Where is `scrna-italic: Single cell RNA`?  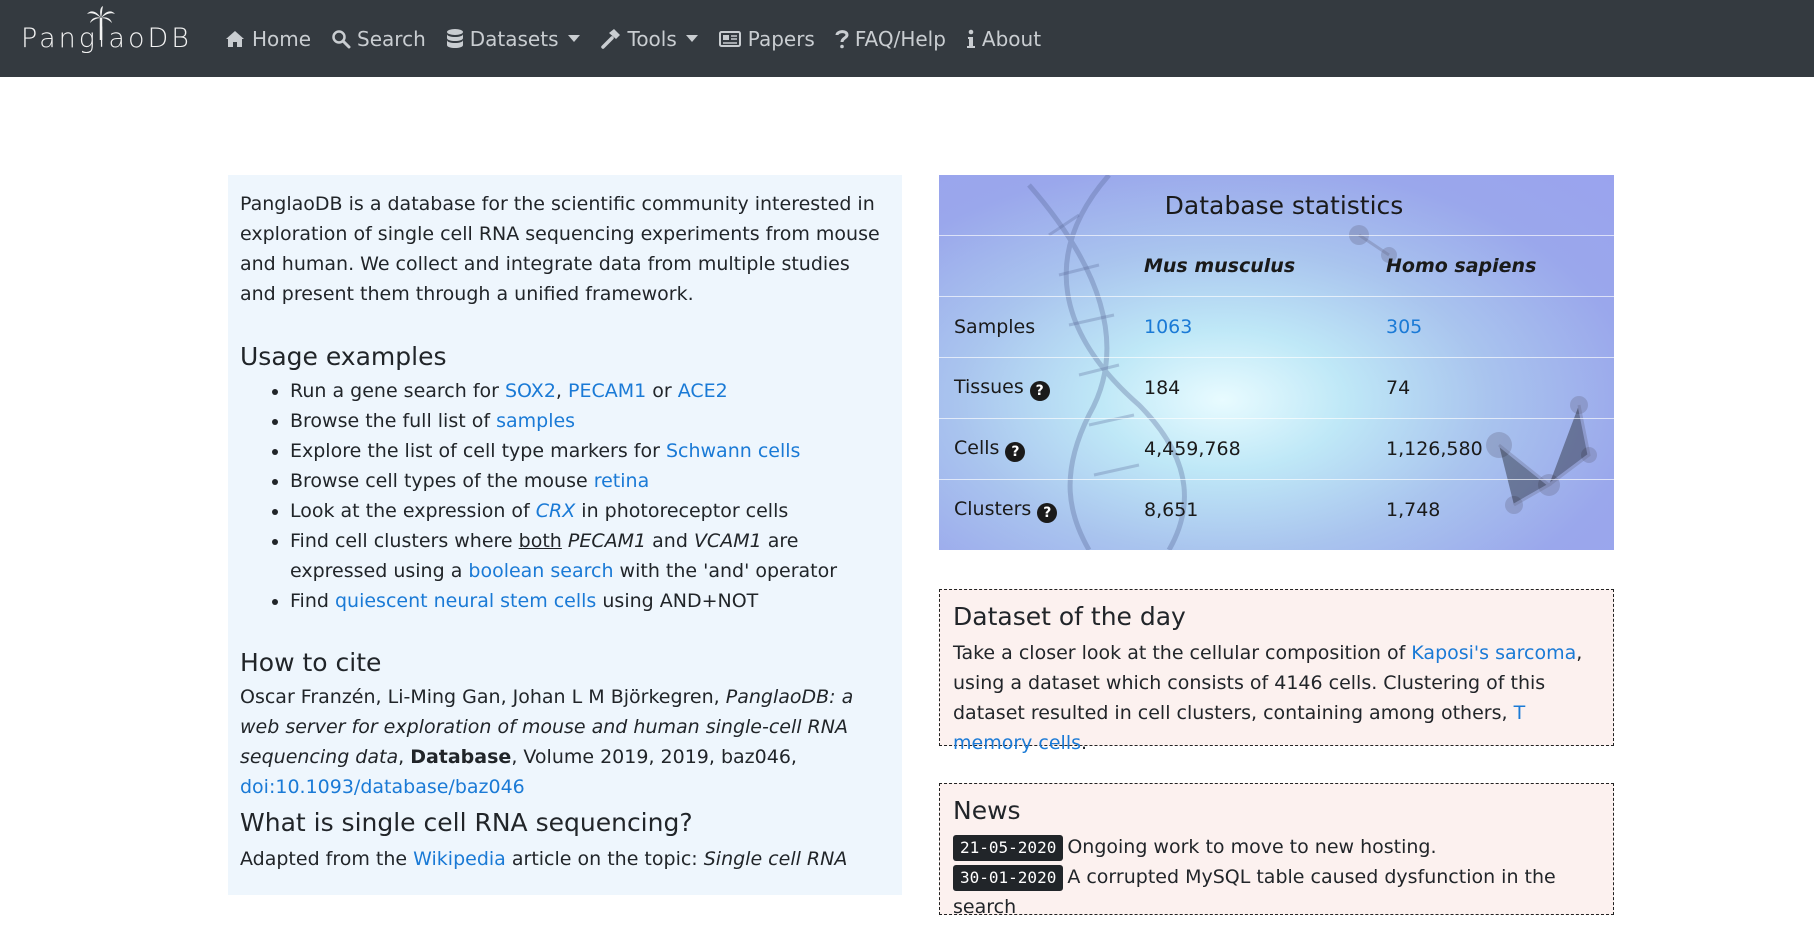 scrna-italic: Single cell RNA is located at coordinates (775, 859).